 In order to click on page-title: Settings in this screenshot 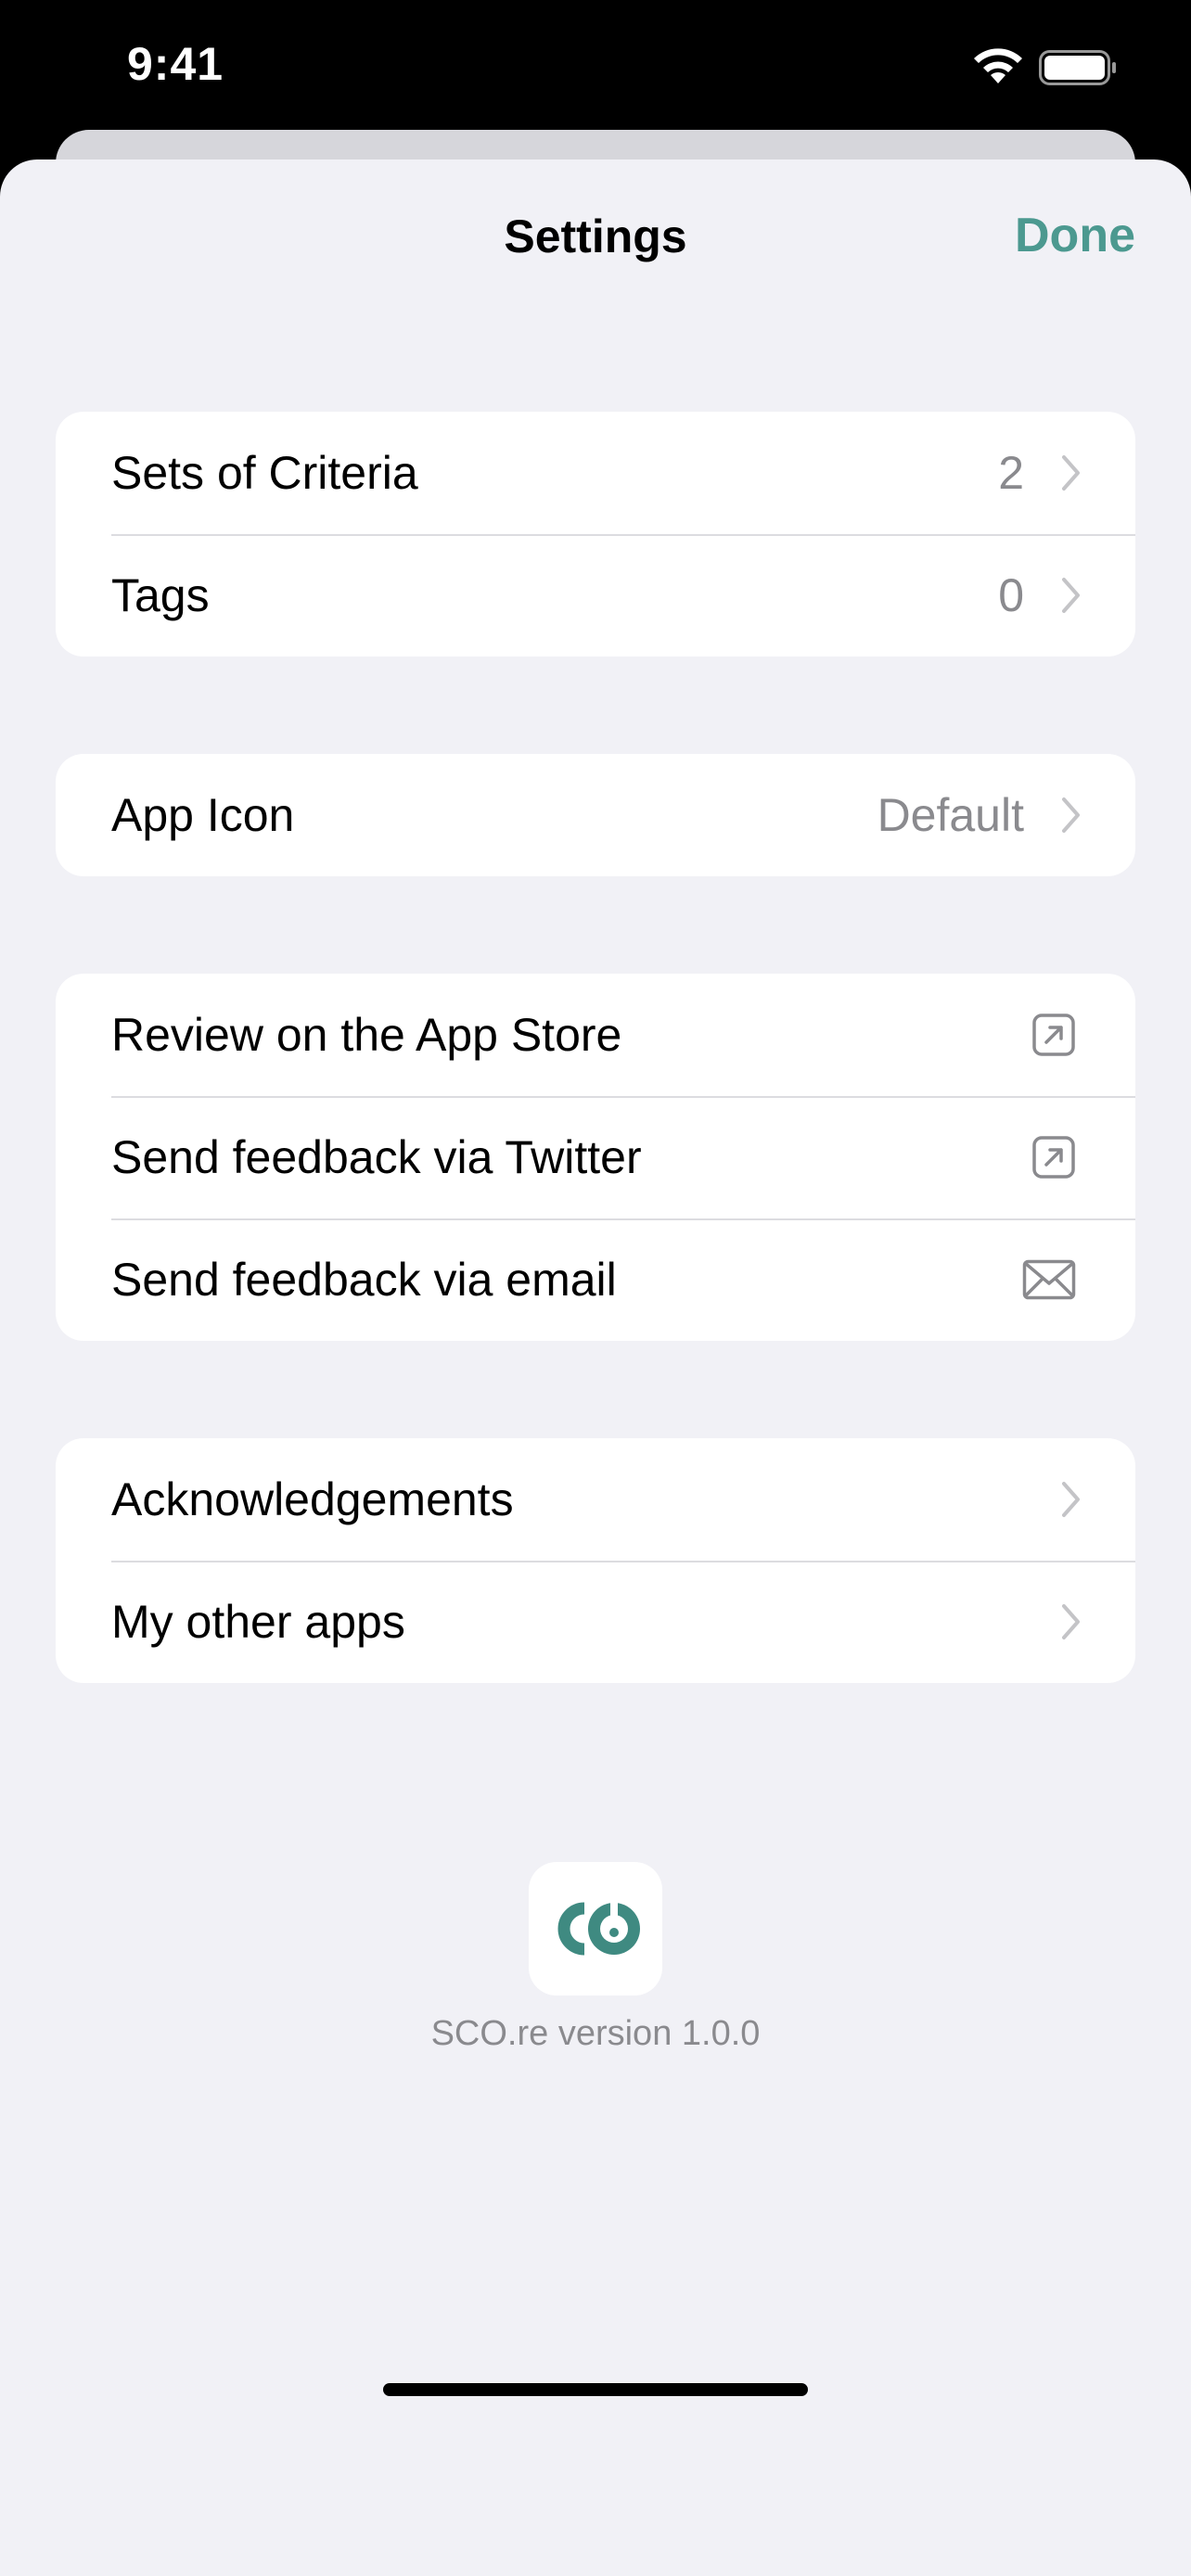, I will do `click(595, 236)`.